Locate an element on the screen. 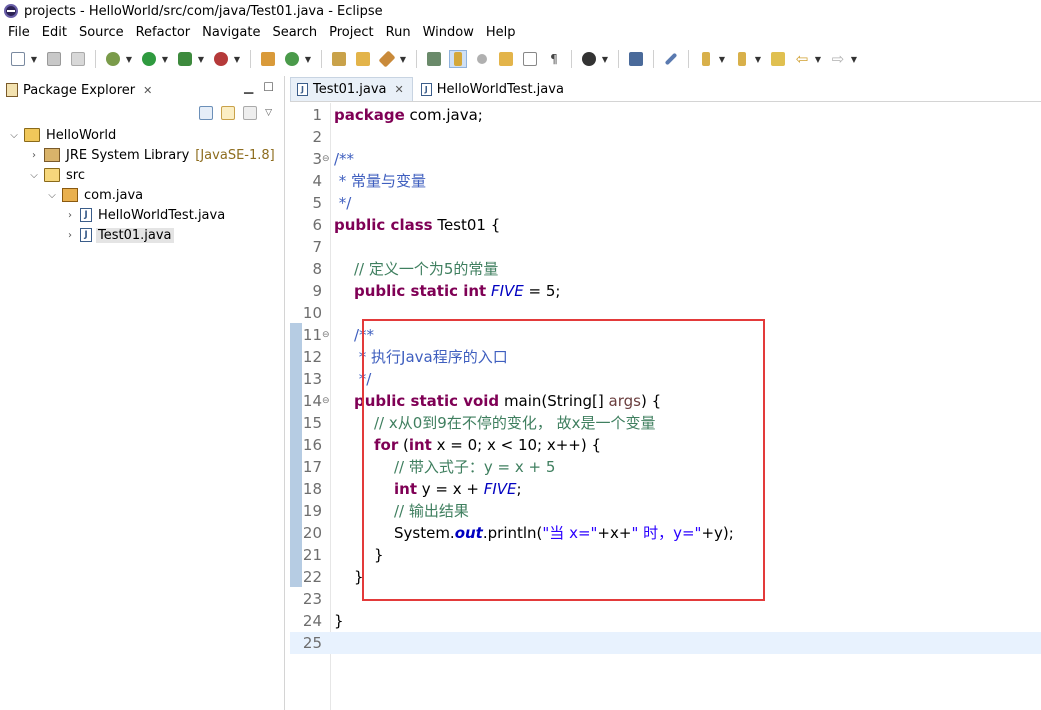  tab-helloworldtest: J HelloWorldTest.java is located at coordinates (493, 89).